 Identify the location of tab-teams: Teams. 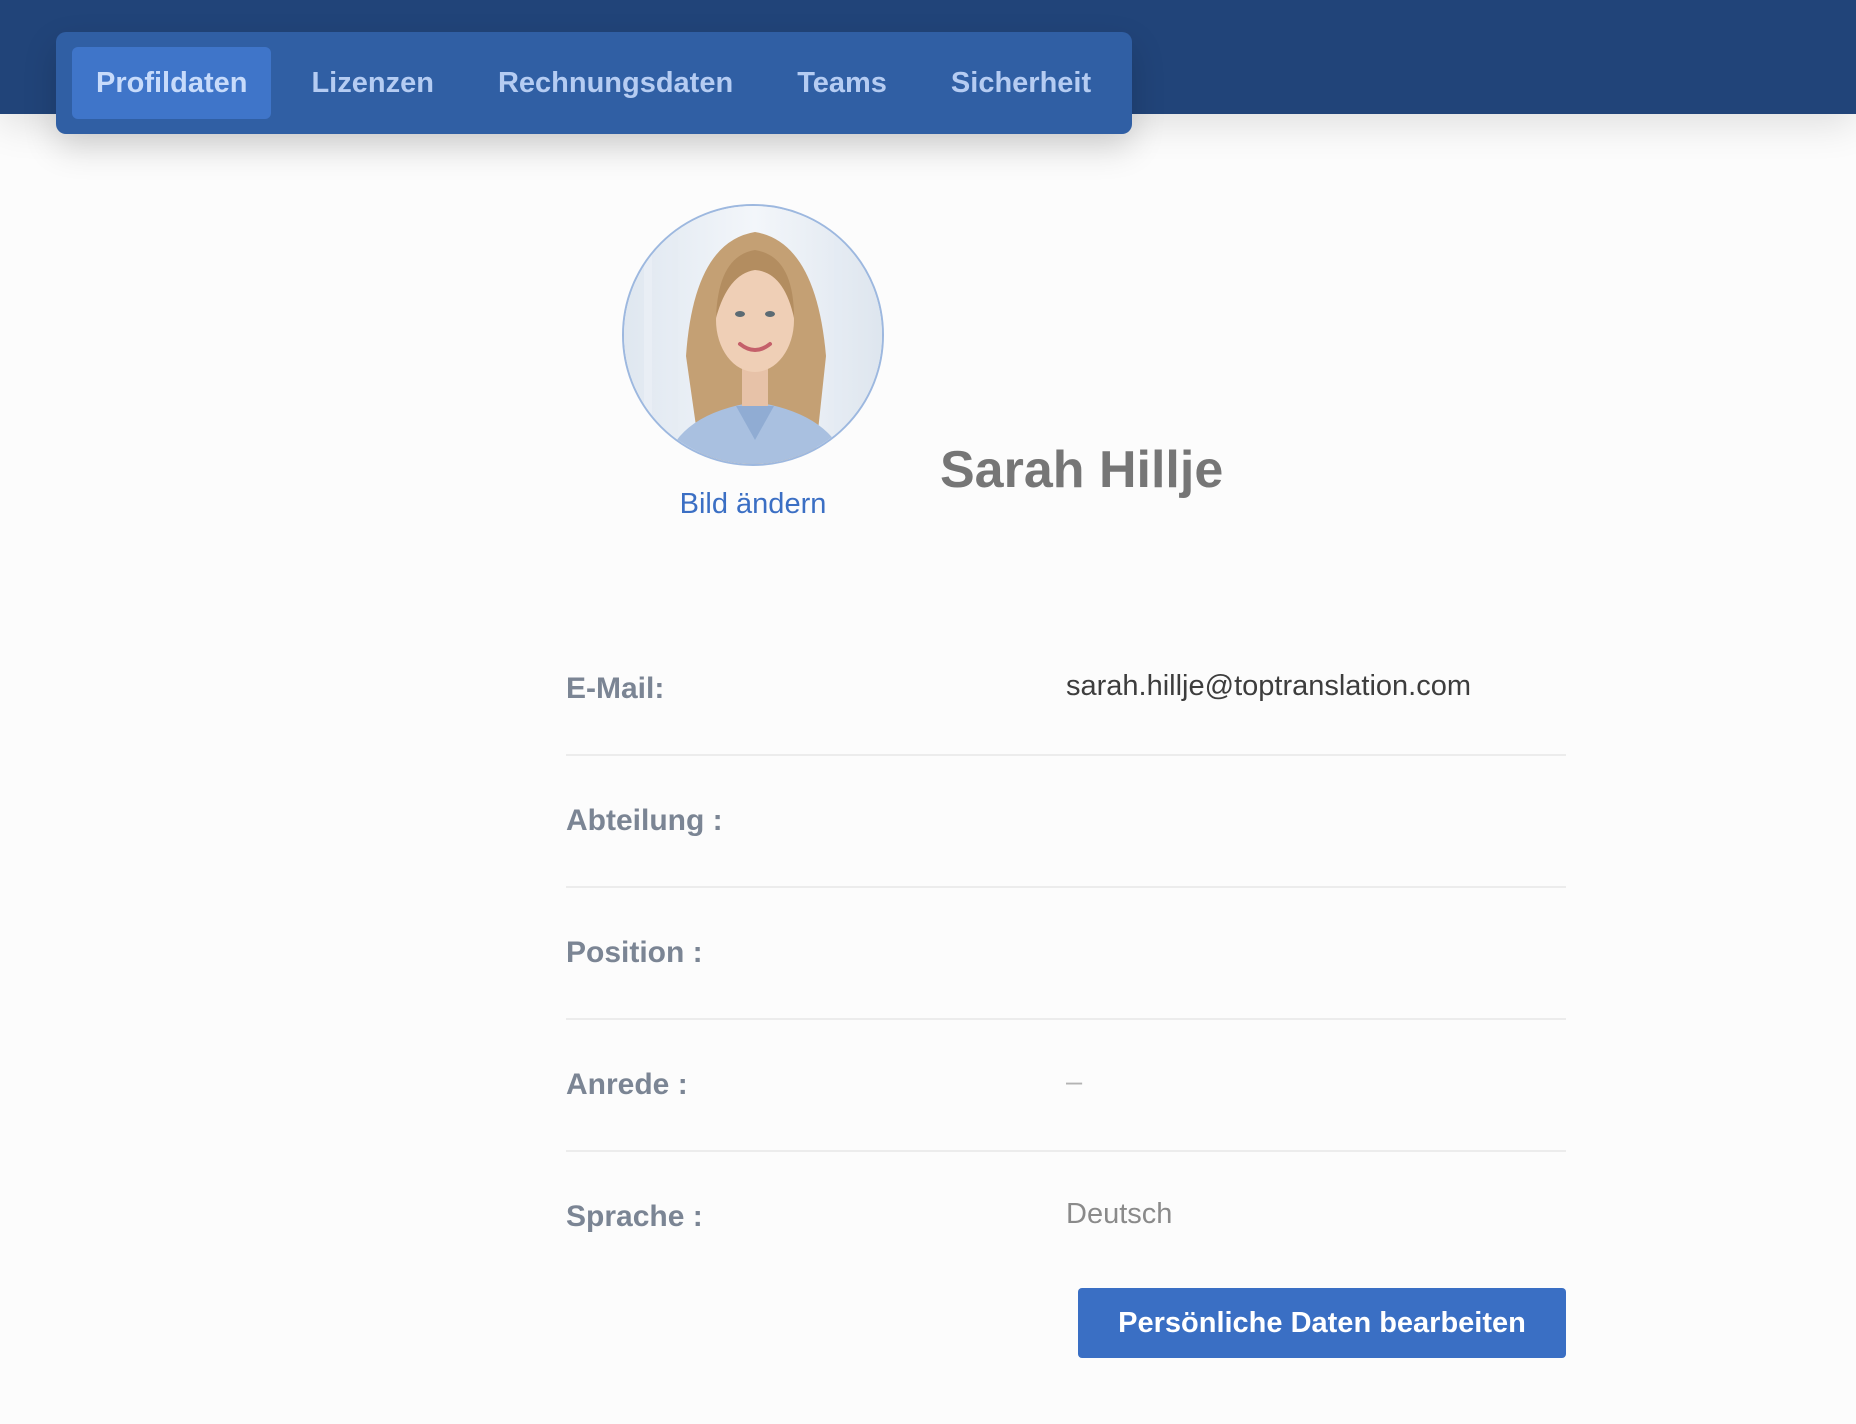
(842, 83).